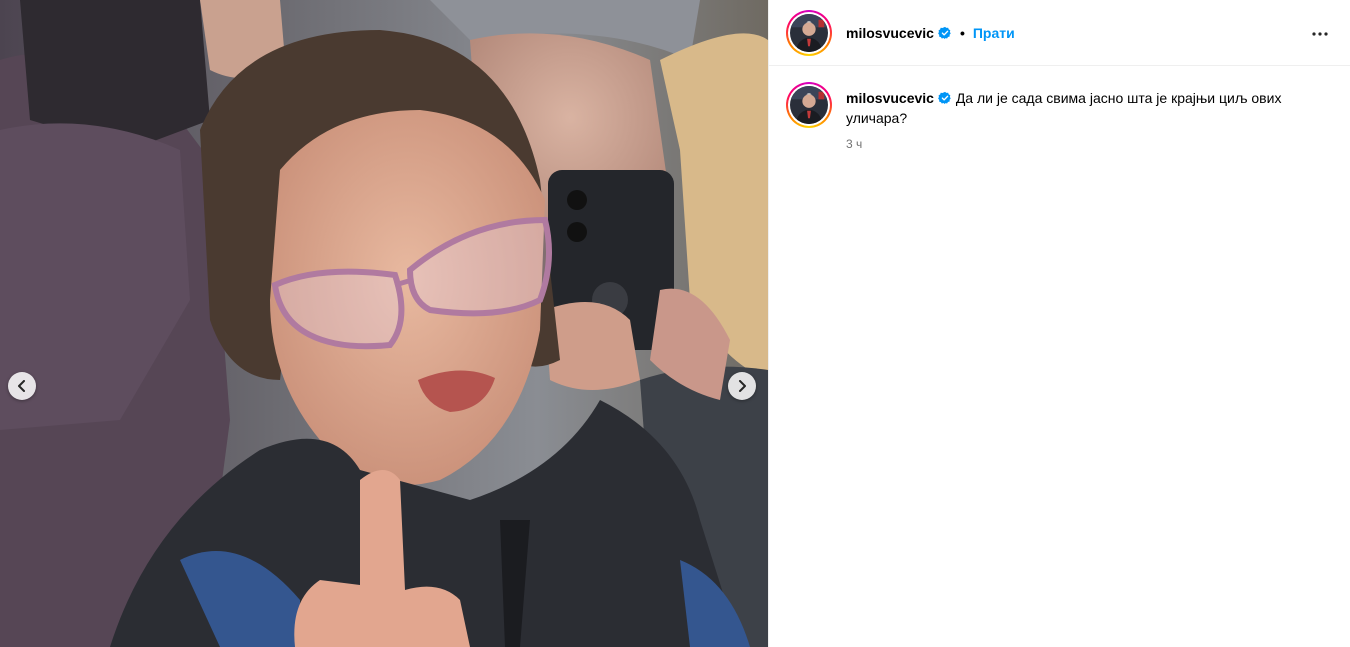  I want to click on chevron-left-icon, so click(21, 386).